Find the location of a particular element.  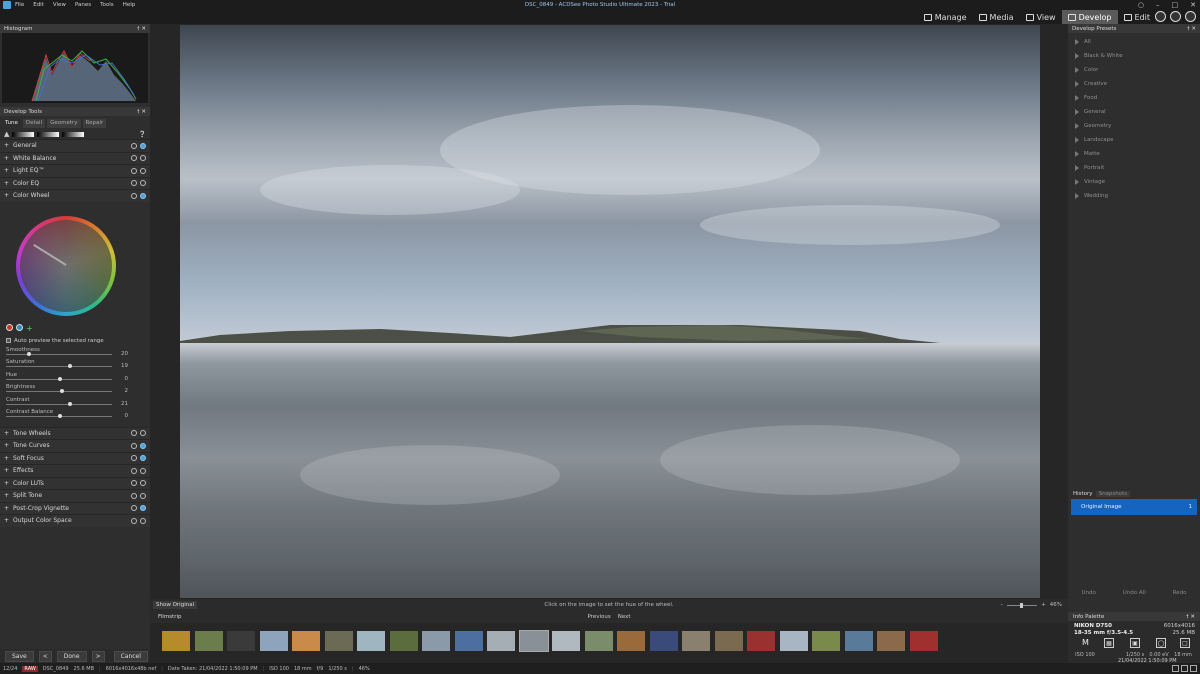

preset-folder-color: Color is located at coordinates (1134, 70).